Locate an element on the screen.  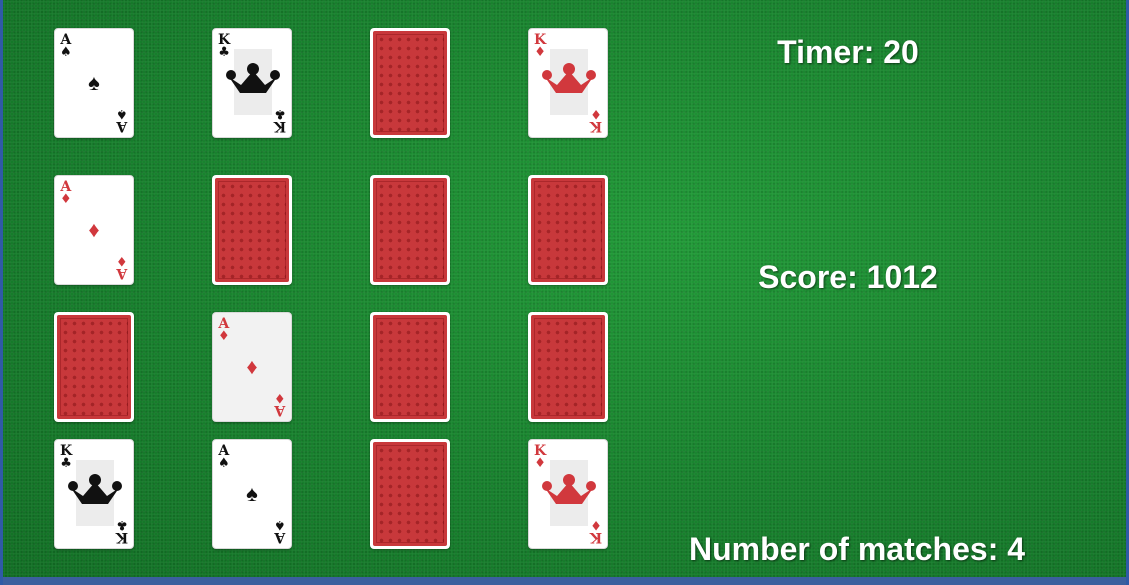
timer-label: Timer: 20 is located at coordinates (848, 52).